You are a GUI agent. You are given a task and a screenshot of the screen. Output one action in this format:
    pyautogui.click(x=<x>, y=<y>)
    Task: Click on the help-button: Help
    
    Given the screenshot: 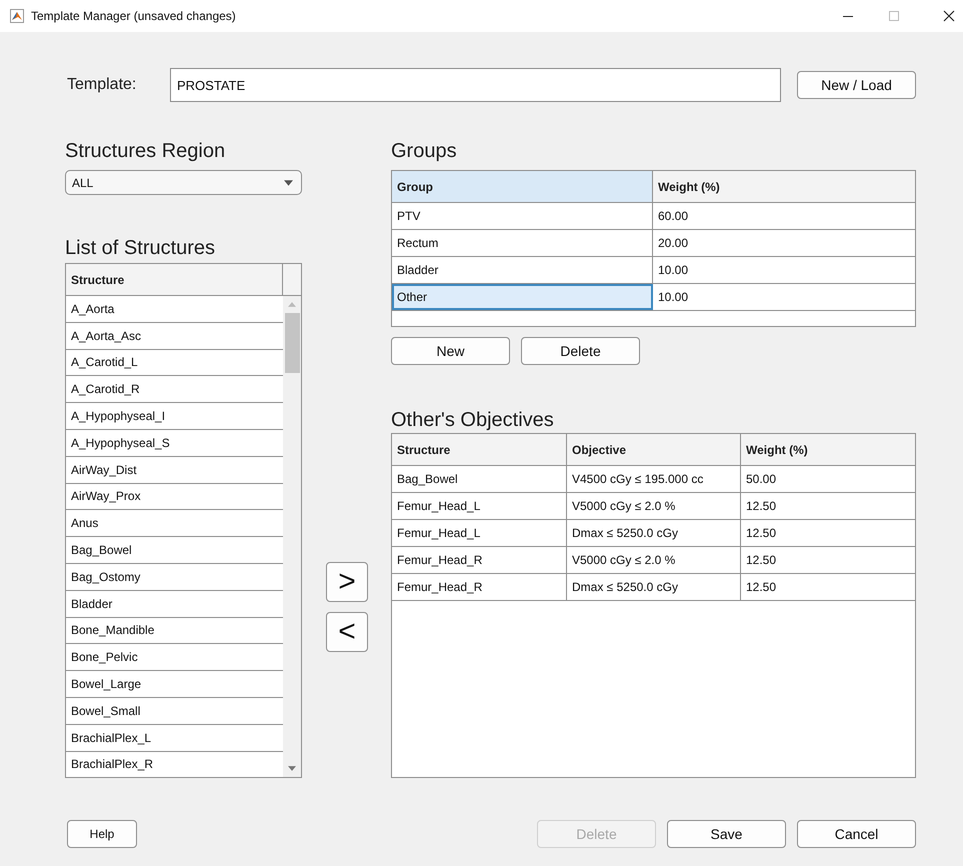 What is the action you would take?
    pyautogui.click(x=102, y=834)
    